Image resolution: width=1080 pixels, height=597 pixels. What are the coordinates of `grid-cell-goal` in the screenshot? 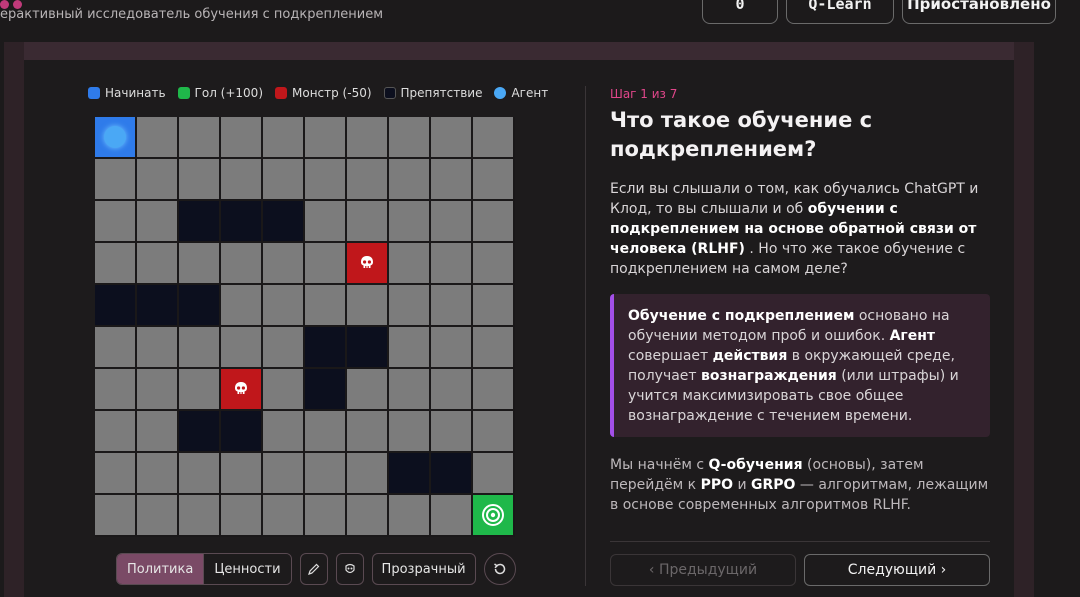 It's located at (493, 515).